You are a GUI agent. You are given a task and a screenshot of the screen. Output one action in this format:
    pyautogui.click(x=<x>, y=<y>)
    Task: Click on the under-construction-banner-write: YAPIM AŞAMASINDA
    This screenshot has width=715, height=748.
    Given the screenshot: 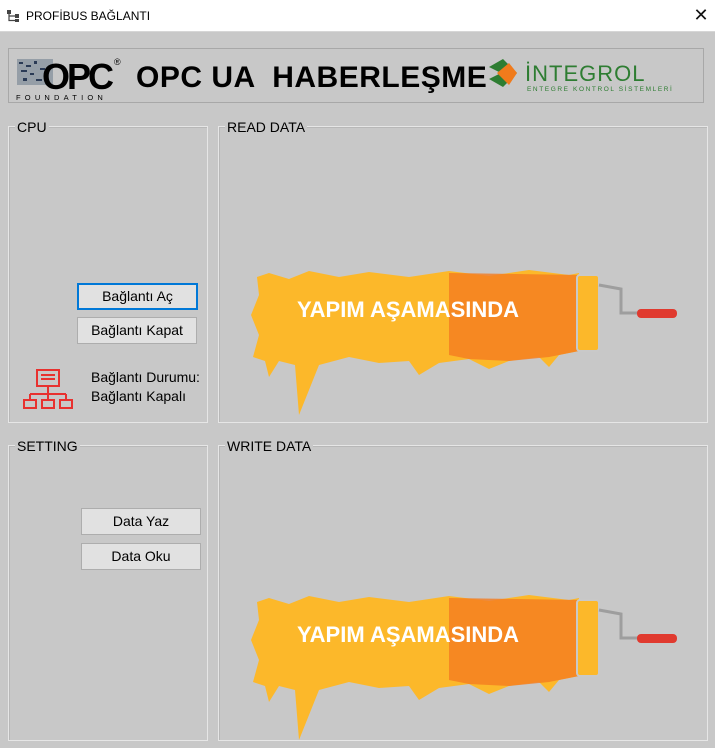 What is the action you would take?
    pyautogui.click(x=464, y=667)
    